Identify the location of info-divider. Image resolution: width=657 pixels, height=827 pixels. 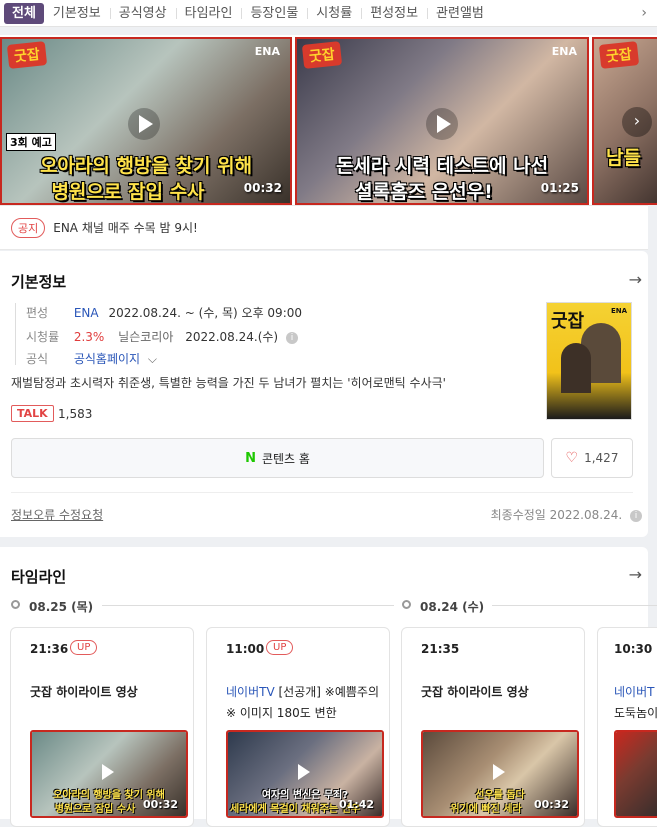
(15, 334).